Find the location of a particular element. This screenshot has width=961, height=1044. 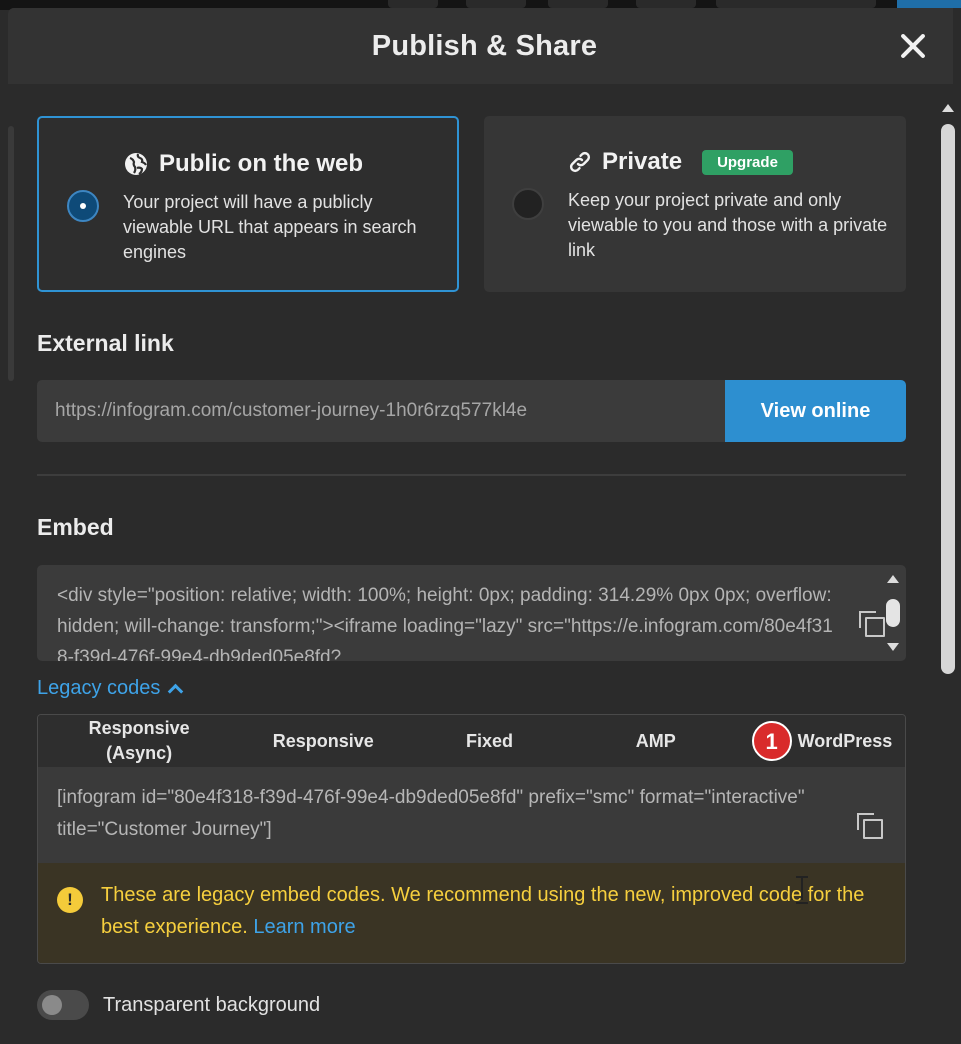

public-option-head: Public on the web is located at coordinates (243, 164).